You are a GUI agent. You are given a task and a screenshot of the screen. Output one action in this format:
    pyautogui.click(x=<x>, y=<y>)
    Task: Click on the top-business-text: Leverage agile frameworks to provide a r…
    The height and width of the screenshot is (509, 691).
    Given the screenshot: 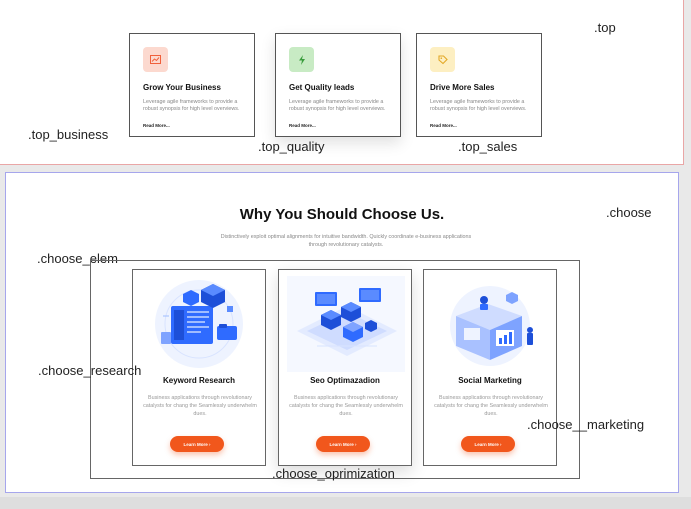 What is the action you would take?
    pyautogui.click(x=191, y=105)
    